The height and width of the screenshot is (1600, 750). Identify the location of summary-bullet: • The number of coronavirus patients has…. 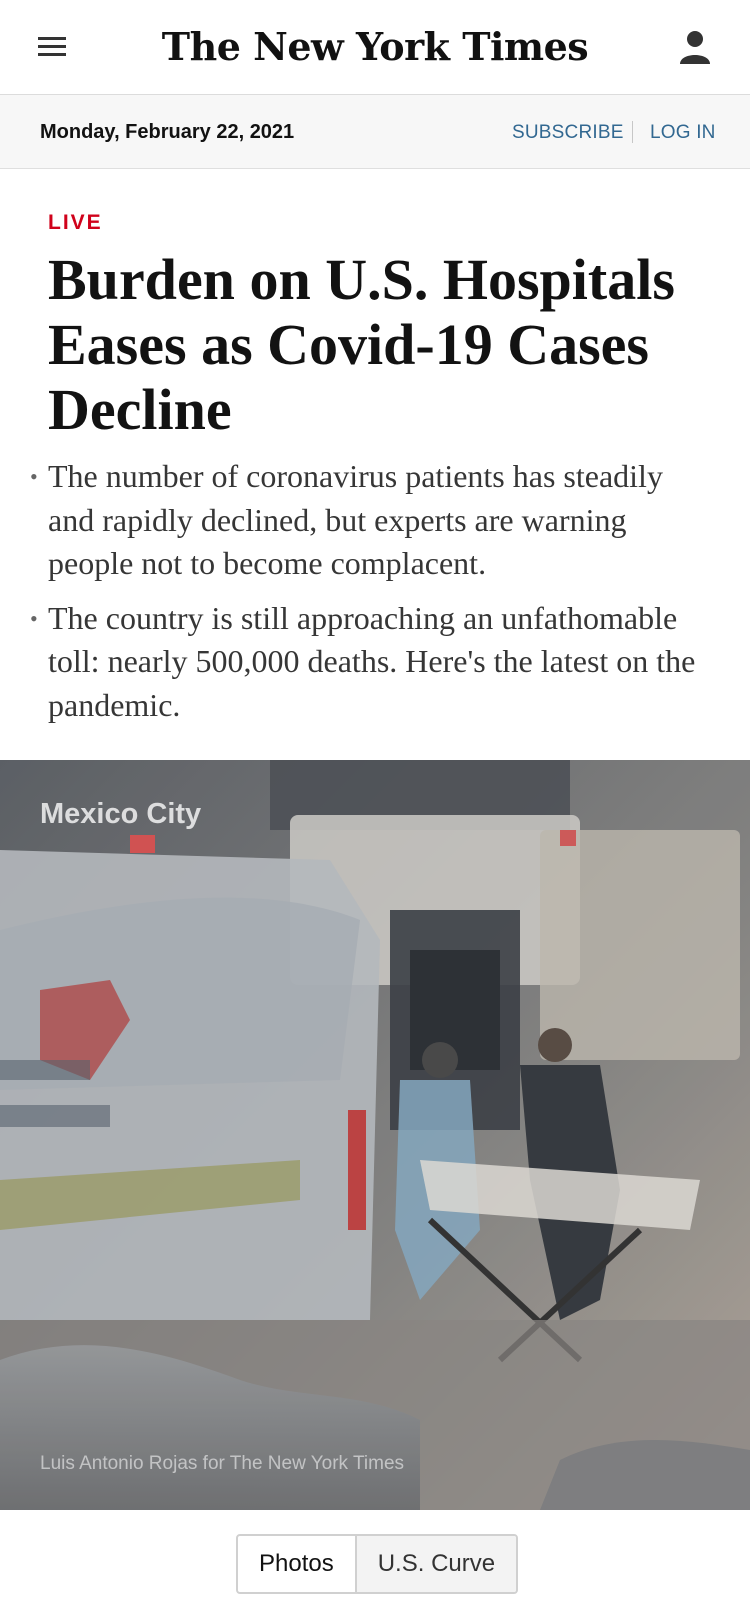
(375, 520).